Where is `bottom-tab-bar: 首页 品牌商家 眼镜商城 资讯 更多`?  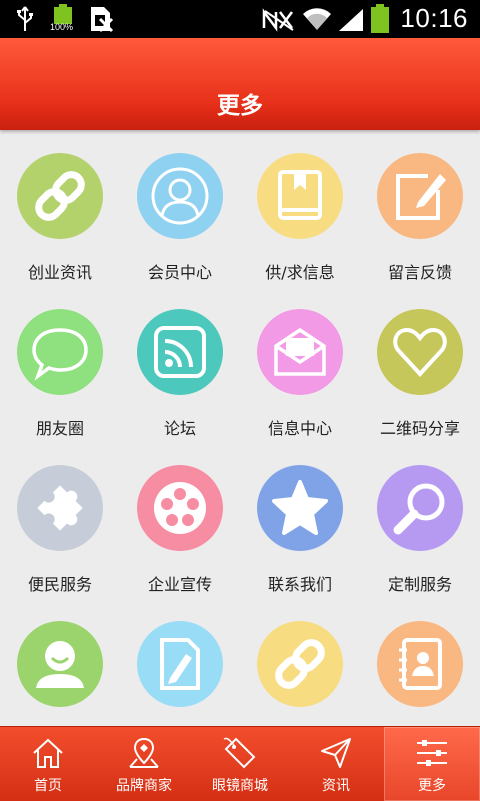
bottom-tab-bar: 首页 品牌商家 眼镜商城 资讯 更多 is located at coordinates (240, 763).